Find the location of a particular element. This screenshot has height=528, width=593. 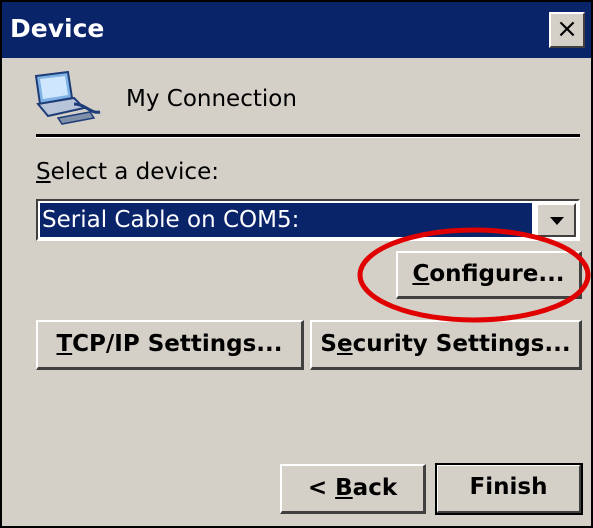

select-device-label: Select a device: is located at coordinates (127, 172).